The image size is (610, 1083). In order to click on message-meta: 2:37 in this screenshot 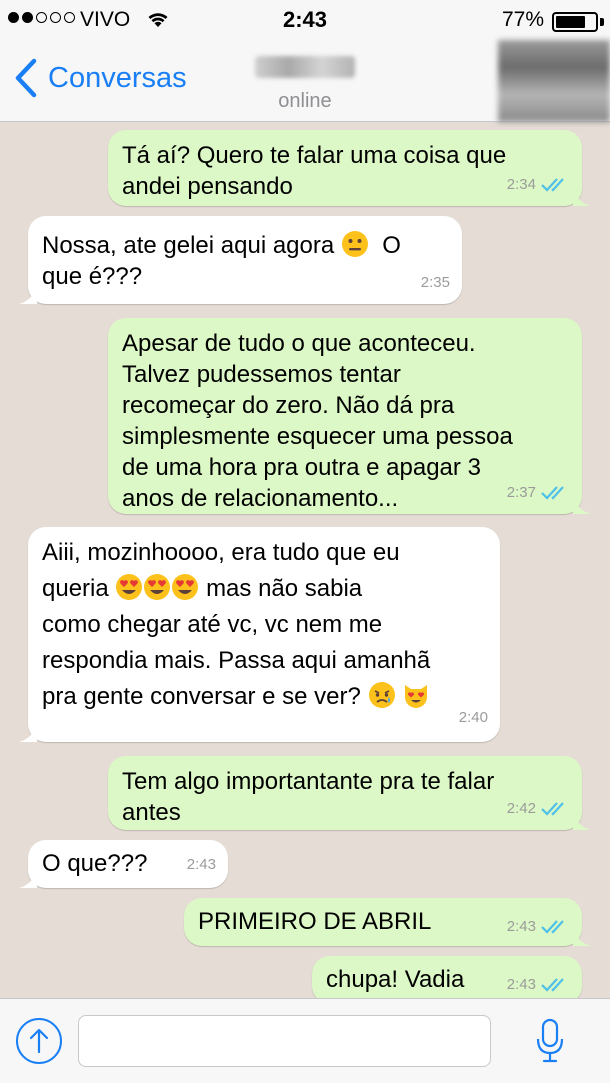, I will do `click(538, 492)`.